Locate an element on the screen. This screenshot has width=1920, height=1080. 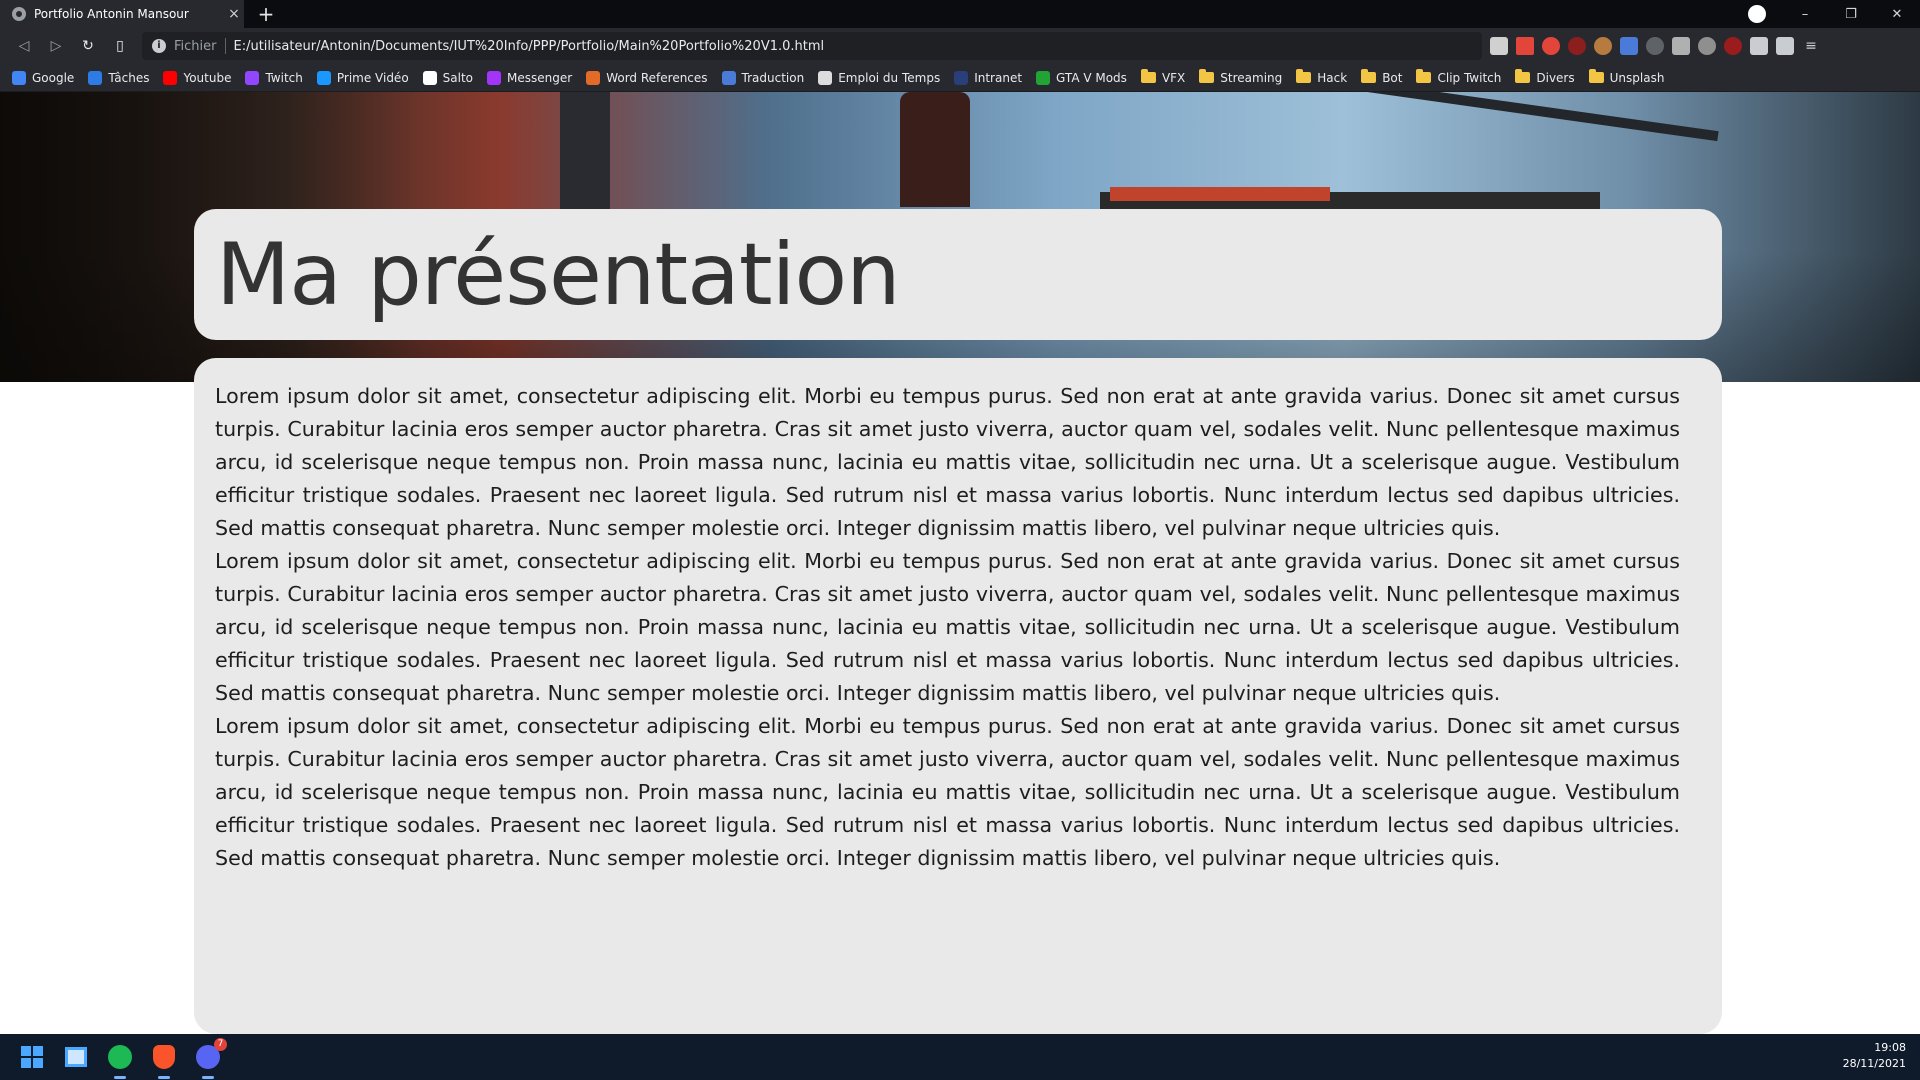
extensions-puzzle-icon is located at coordinates (1759, 46).